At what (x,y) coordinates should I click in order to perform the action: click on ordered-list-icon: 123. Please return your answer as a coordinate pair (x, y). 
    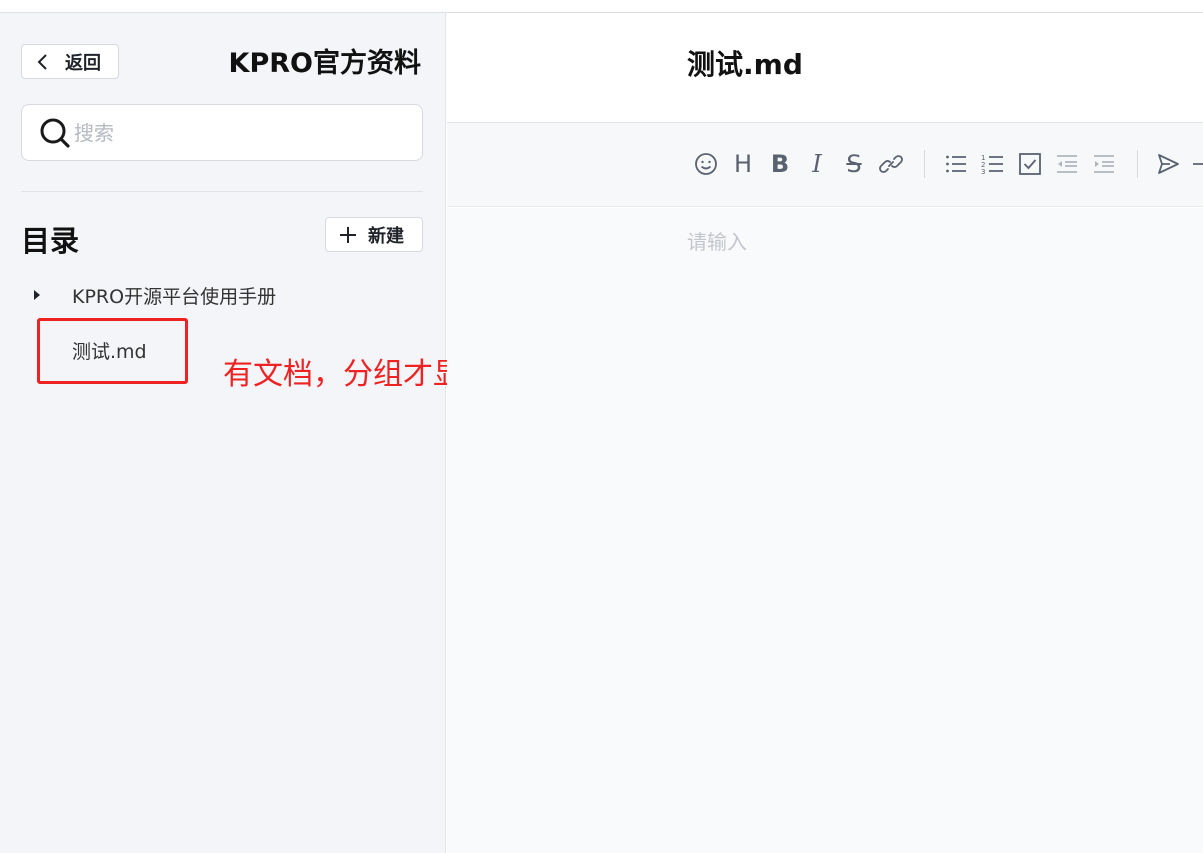
    Looking at the image, I should click on (993, 164).